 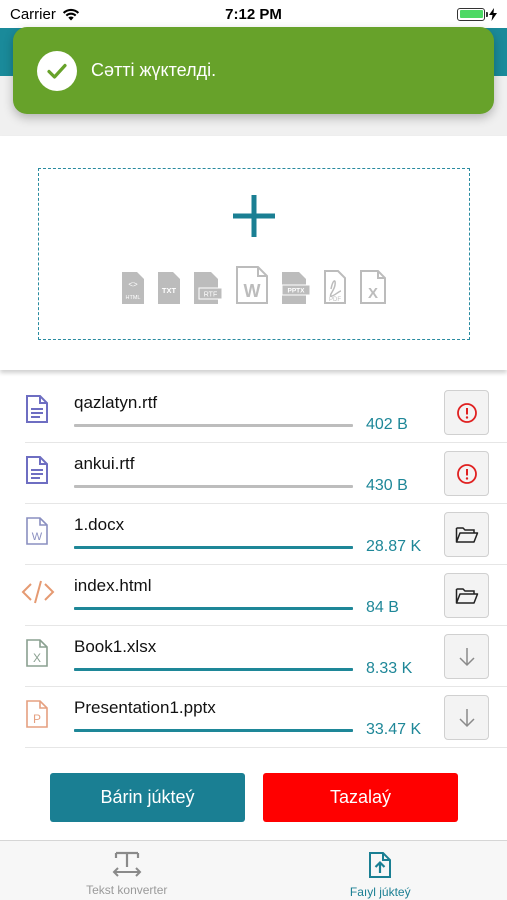 What do you see at coordinates (116, 402) in the screenshot?
I see `file-name: qazlatyn.rtf` at bounding box center [116, 402].